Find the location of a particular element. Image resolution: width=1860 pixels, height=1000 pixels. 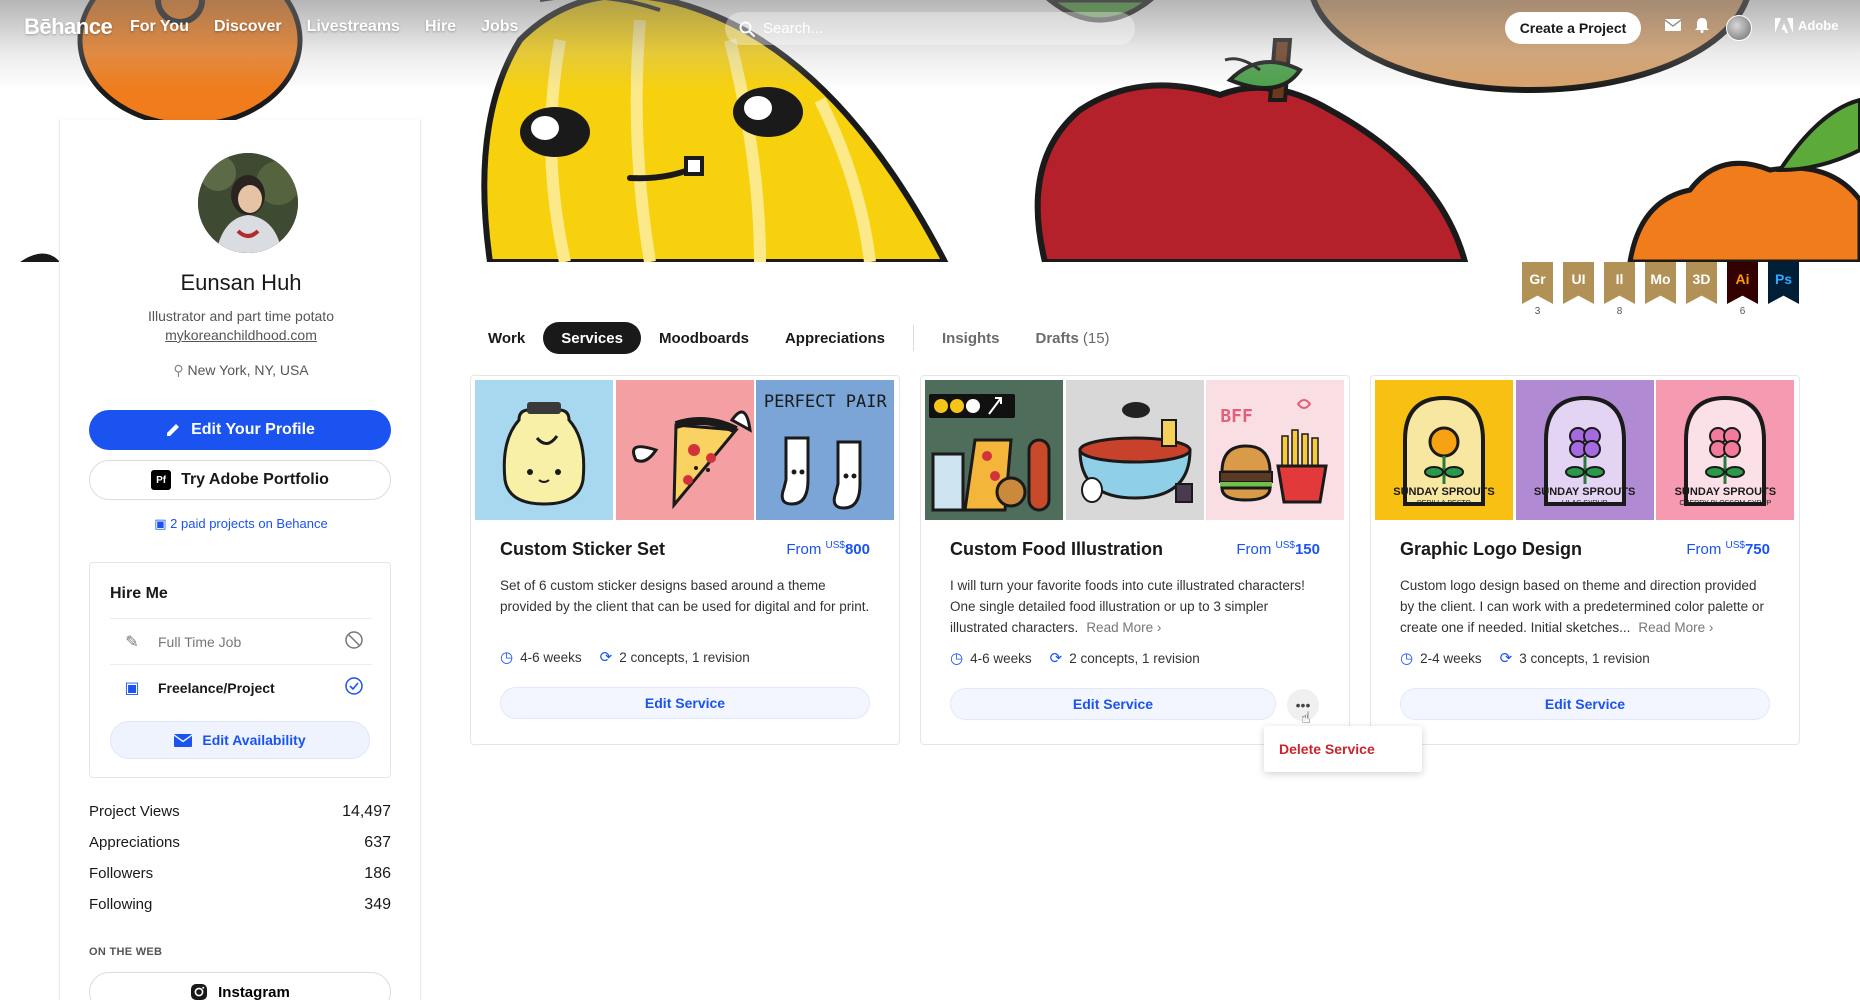

badge-count: 3 is located at coordinates (1537, 311).